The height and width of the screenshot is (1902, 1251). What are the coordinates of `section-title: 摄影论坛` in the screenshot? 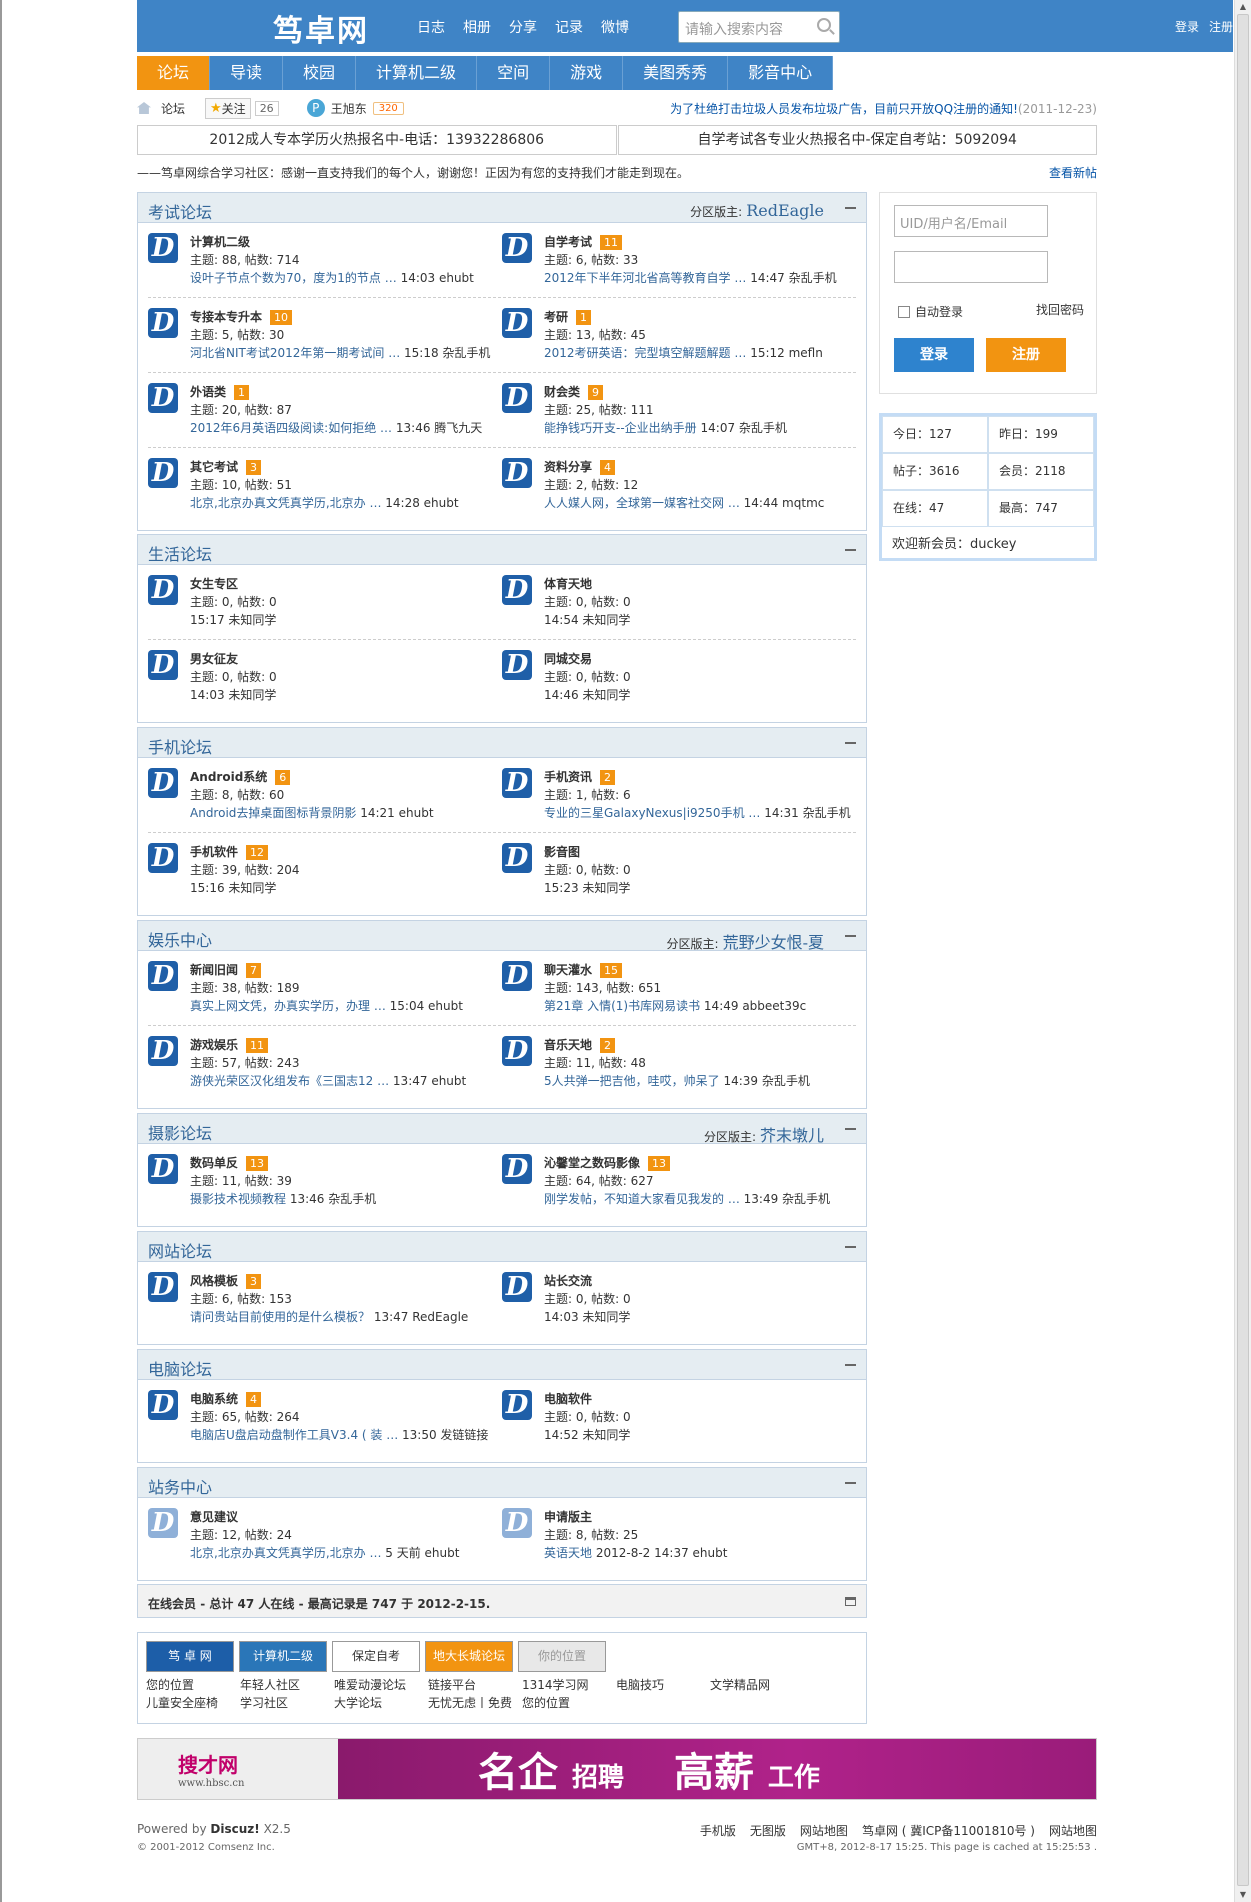 It's located at (180, 1132).